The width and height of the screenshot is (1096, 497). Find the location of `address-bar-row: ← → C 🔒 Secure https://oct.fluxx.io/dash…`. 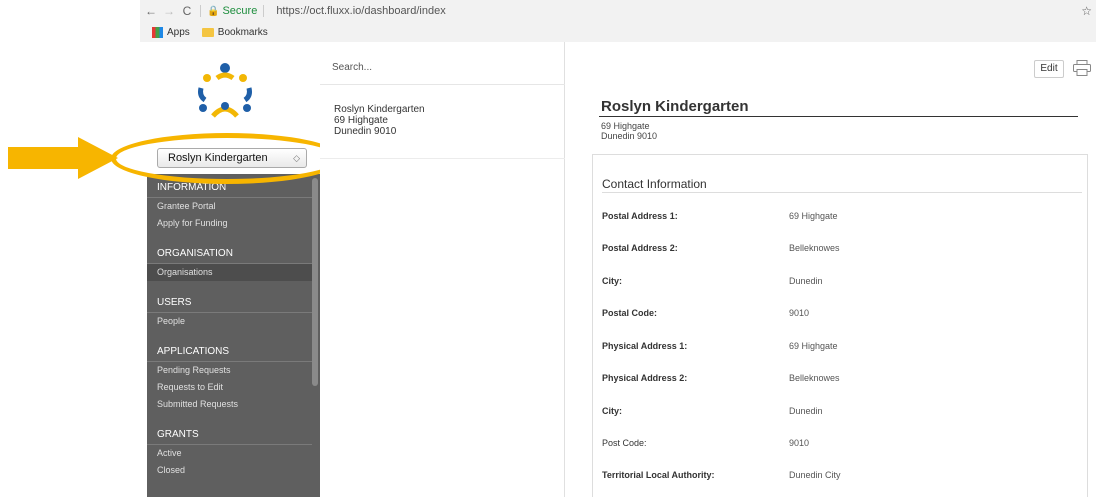

address-bar-row: ← → C 🔒 Secure https://oct.fluxx.io/dash… is located at coordinates (618, 11).